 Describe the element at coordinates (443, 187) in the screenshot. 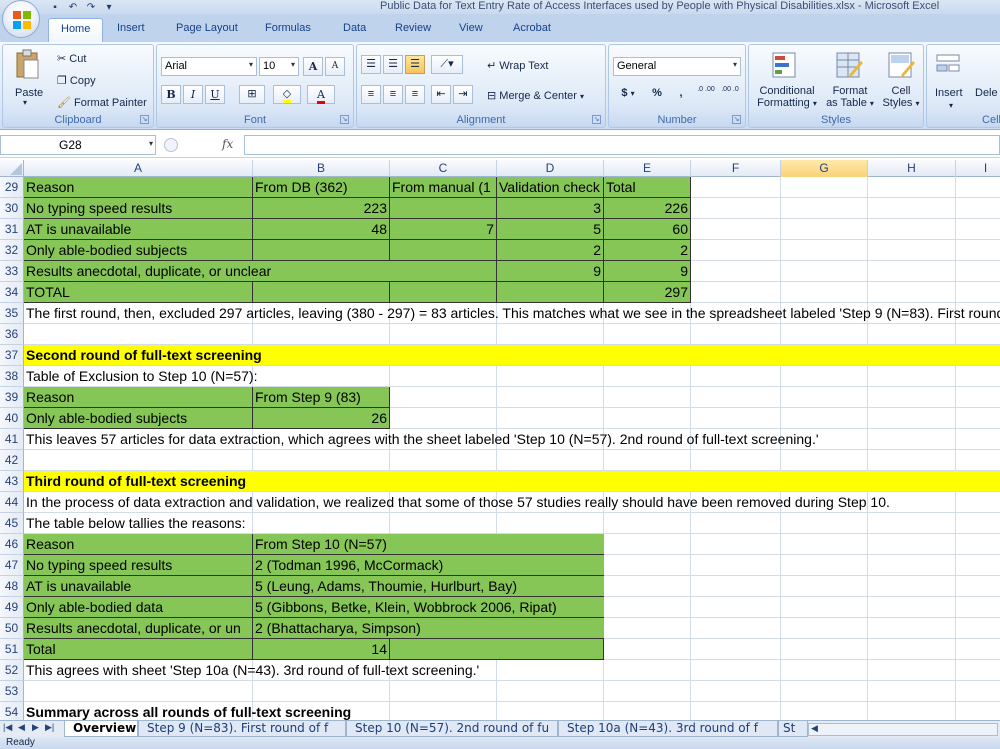

I see `cell-c29: From manual (1` at that location.